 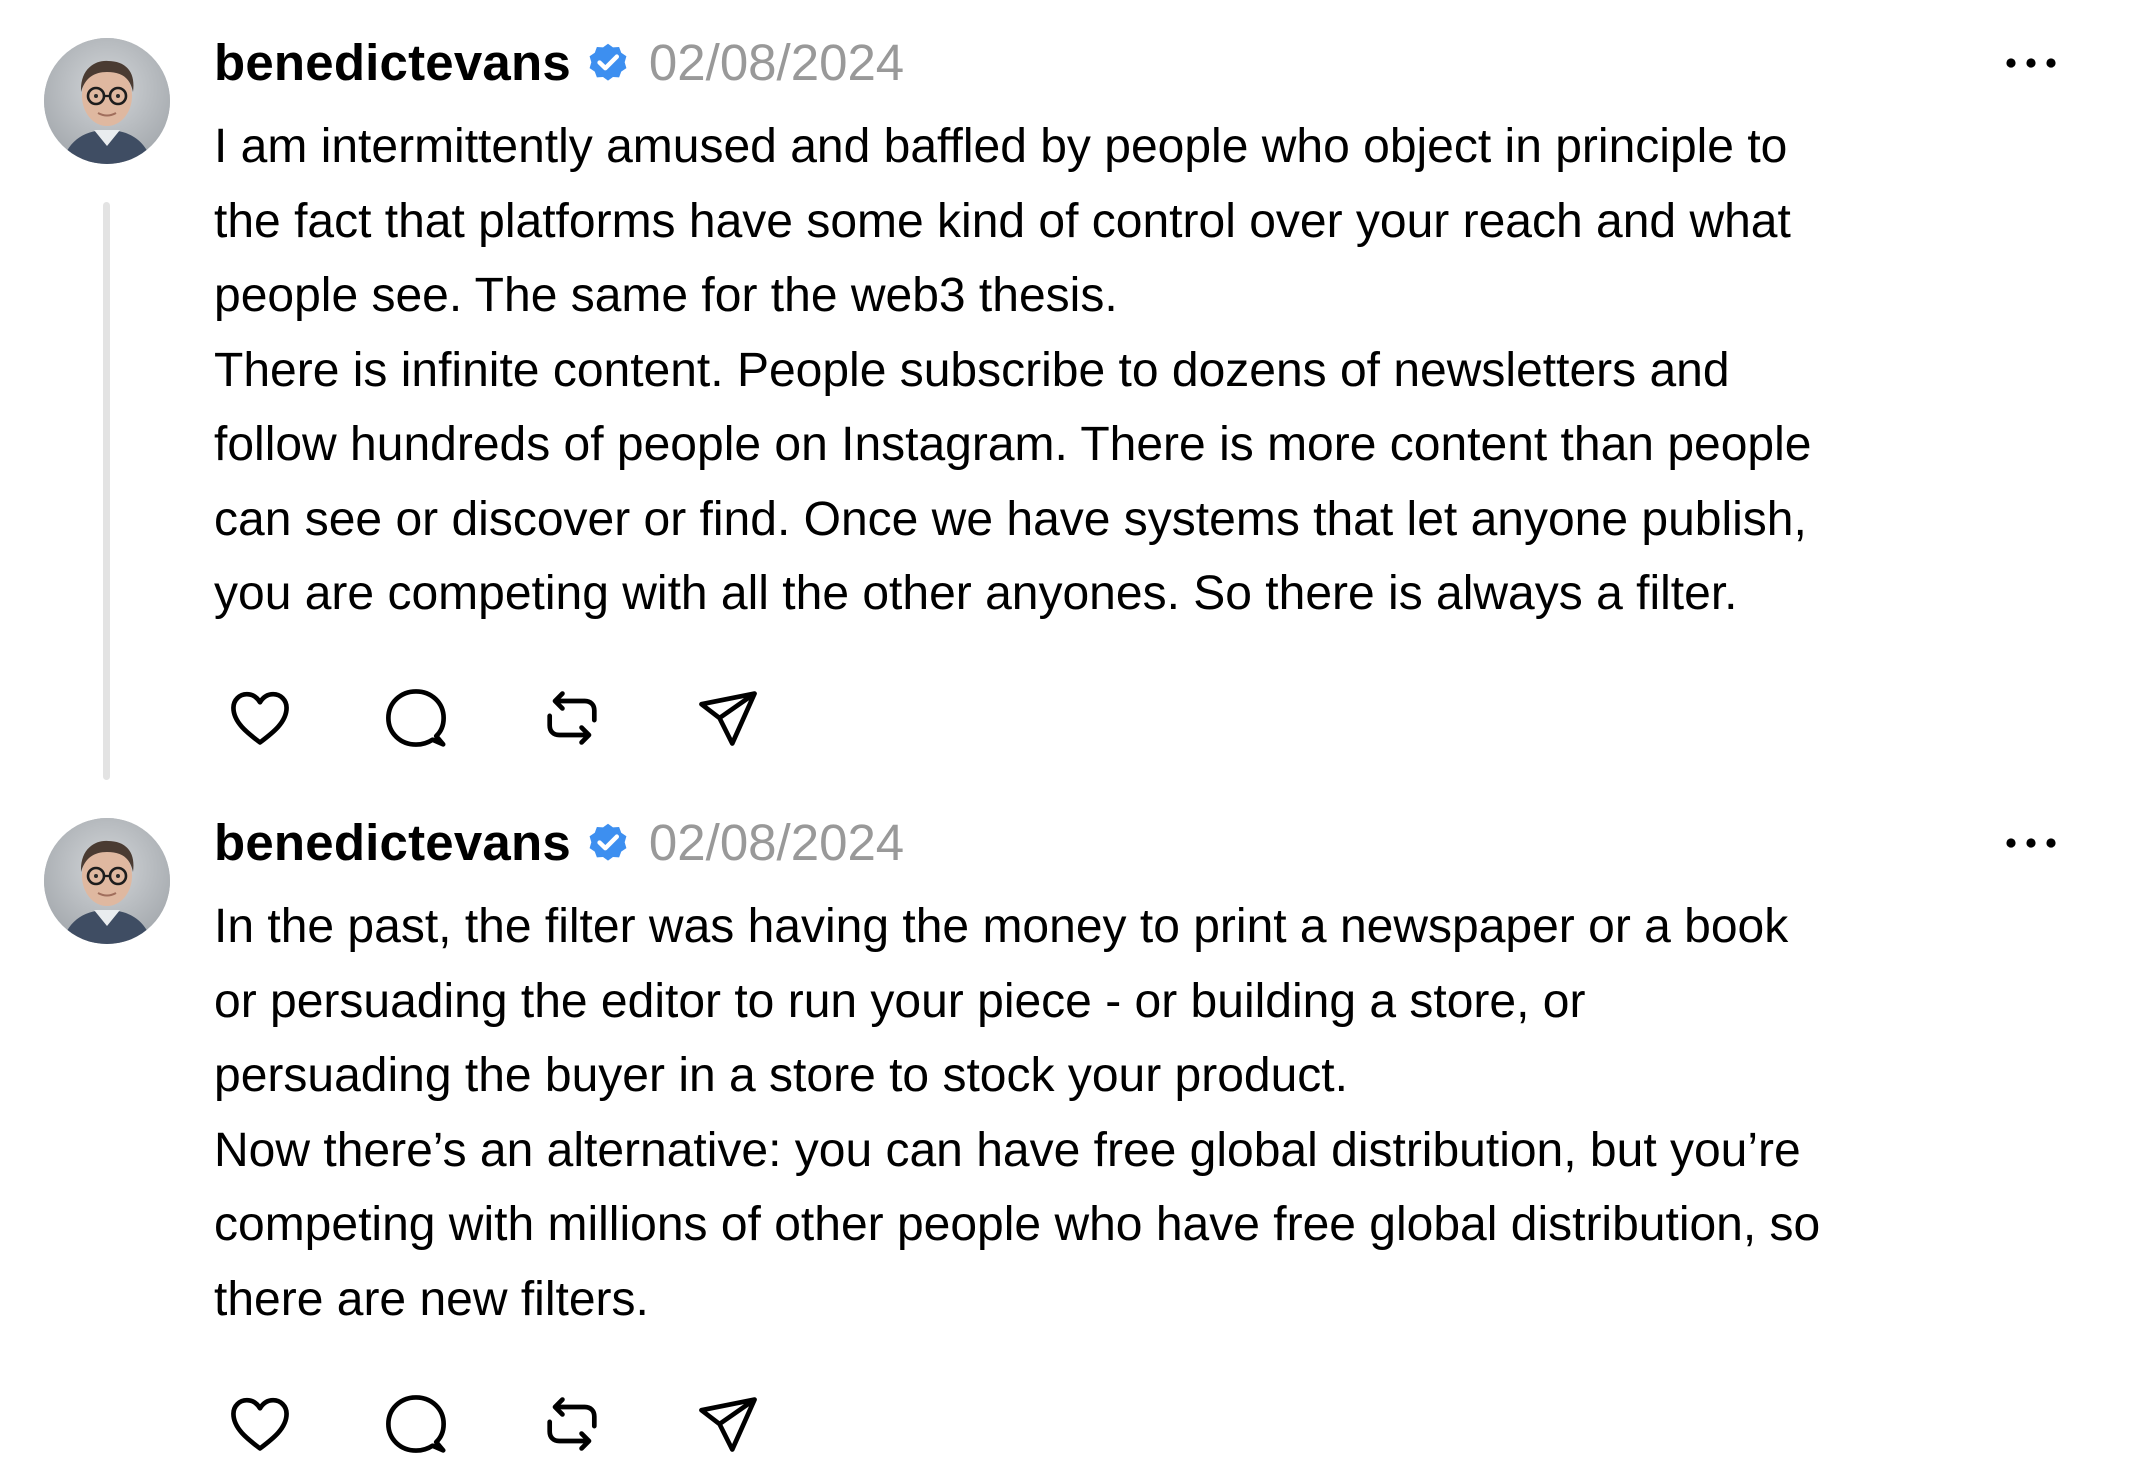 What do you see at coordinates (106, 491) in the screenshot?
I see `thread-connector-line` at bounding box center [106, 491].